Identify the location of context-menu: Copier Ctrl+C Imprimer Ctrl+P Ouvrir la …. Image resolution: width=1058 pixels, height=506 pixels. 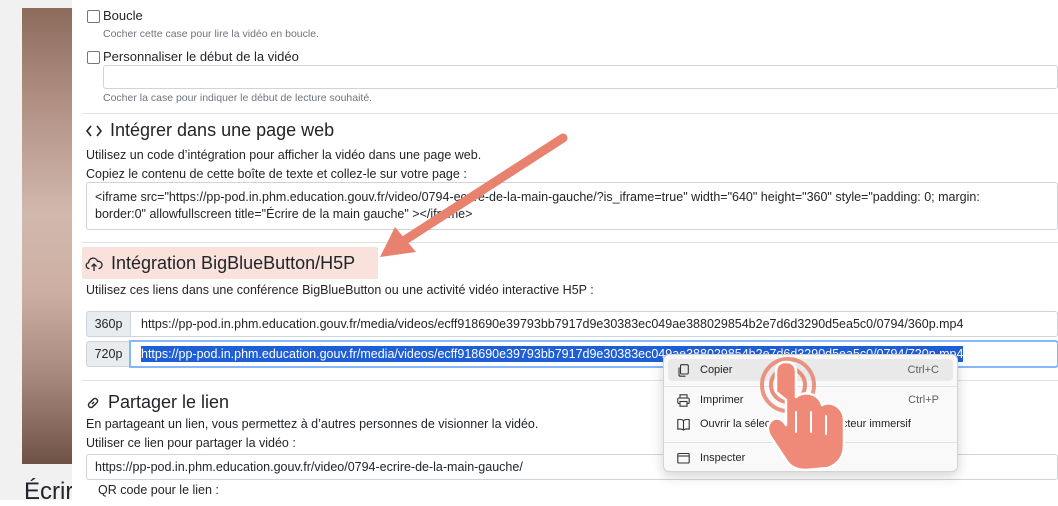
(810, 413).